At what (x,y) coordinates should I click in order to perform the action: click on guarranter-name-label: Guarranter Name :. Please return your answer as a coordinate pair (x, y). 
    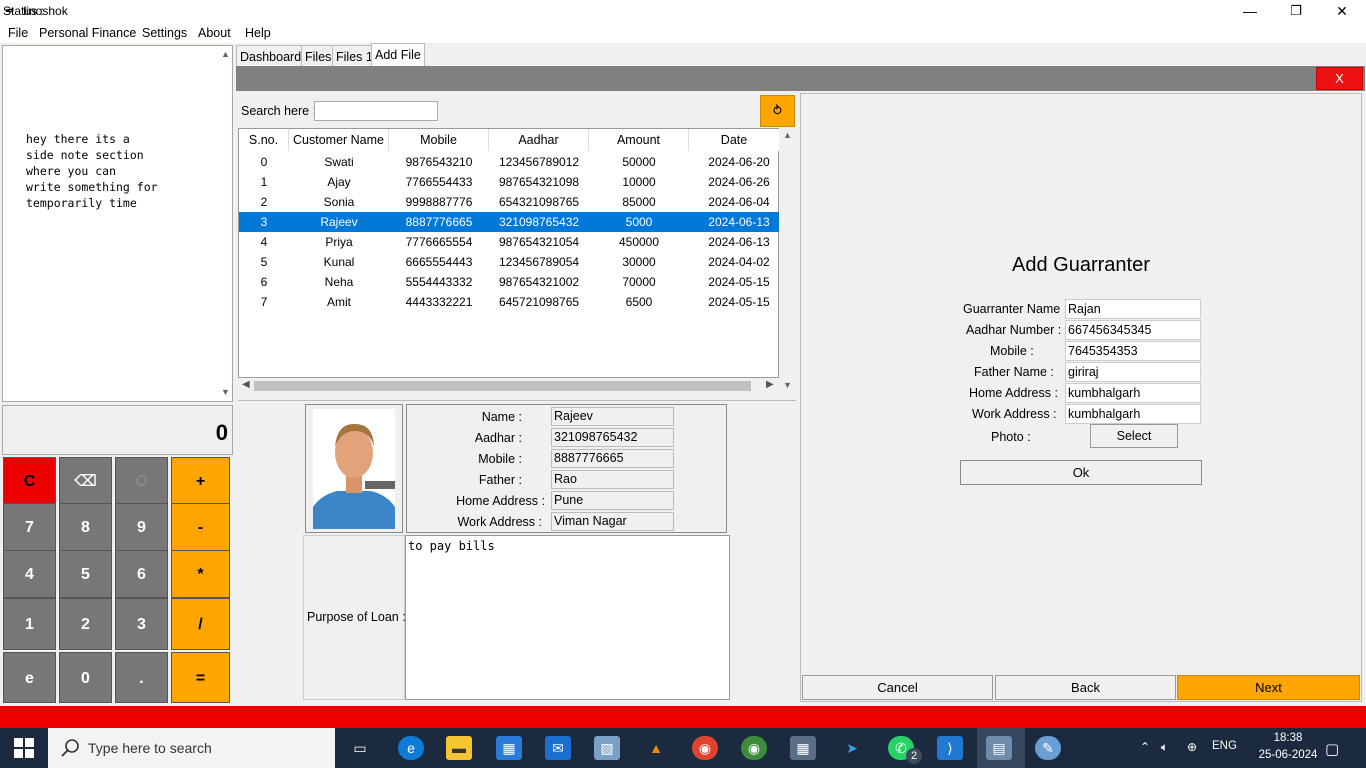
    Looking at the image, I should click on (1015, 309).